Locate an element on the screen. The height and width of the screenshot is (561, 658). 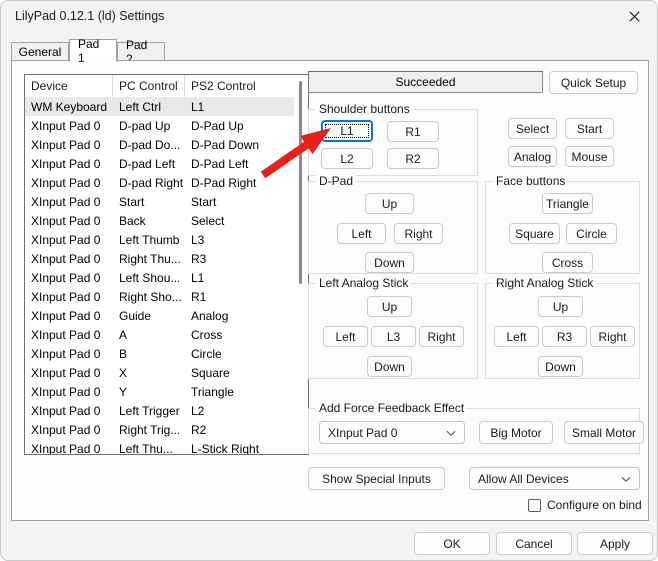
ok-button: OK is located at coordinates (452, 543).